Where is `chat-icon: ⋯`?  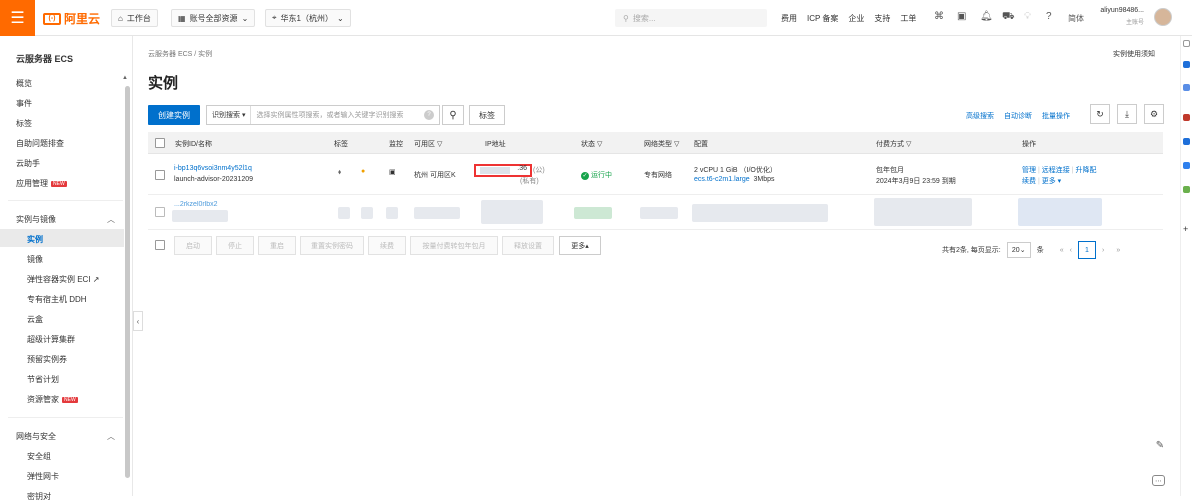
chat-icon: ⋯ is located at coordinates (1158, 480).